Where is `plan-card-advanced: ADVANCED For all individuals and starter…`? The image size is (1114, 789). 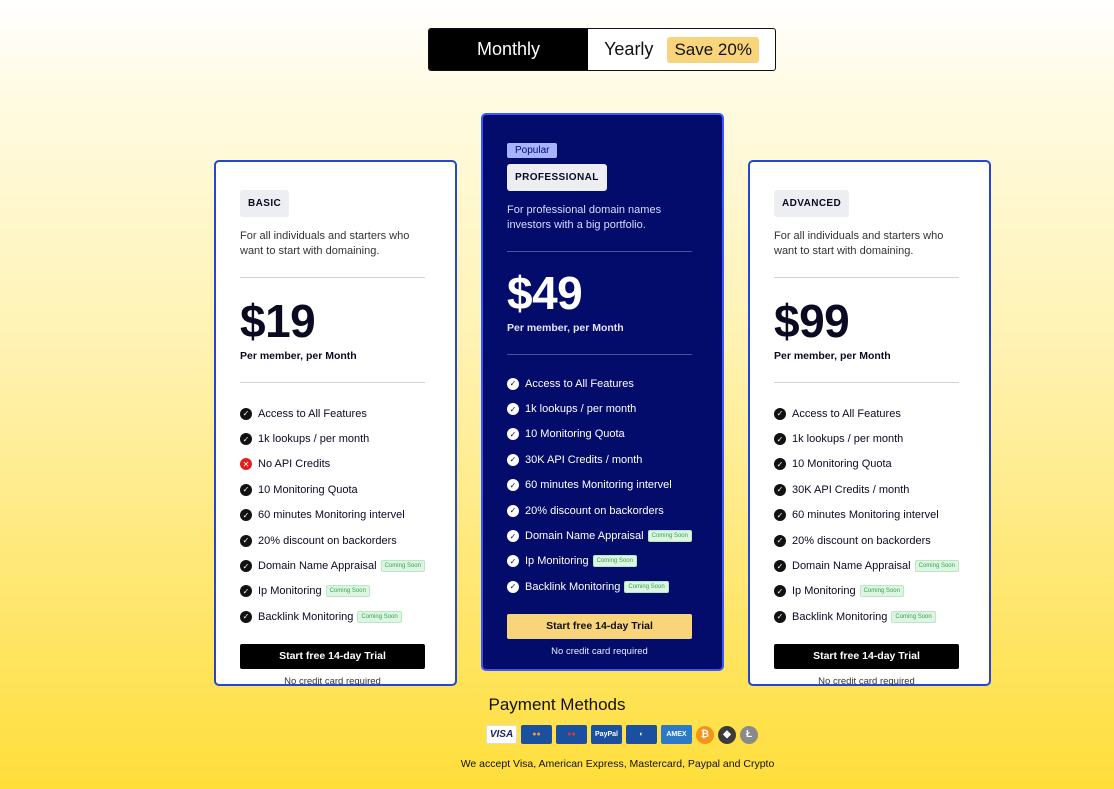
plan-card-advanced: ADVANCED For all individuals and starter… is located at coordinates (869, 423).